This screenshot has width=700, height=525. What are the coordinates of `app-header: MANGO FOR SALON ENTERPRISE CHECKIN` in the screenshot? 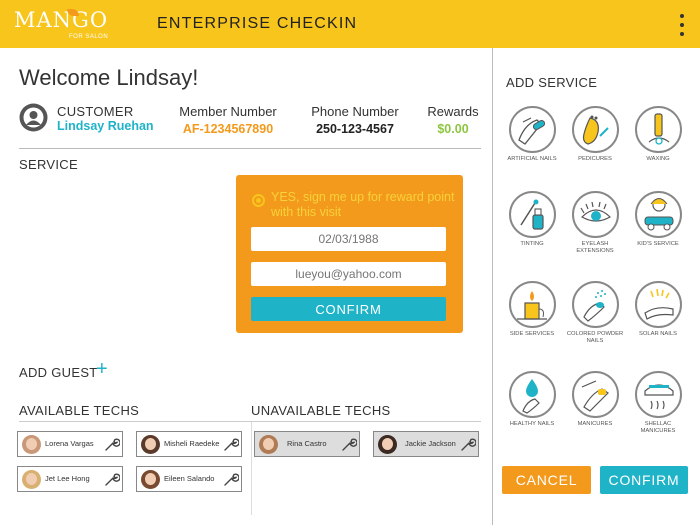 It's located at (350, 24).